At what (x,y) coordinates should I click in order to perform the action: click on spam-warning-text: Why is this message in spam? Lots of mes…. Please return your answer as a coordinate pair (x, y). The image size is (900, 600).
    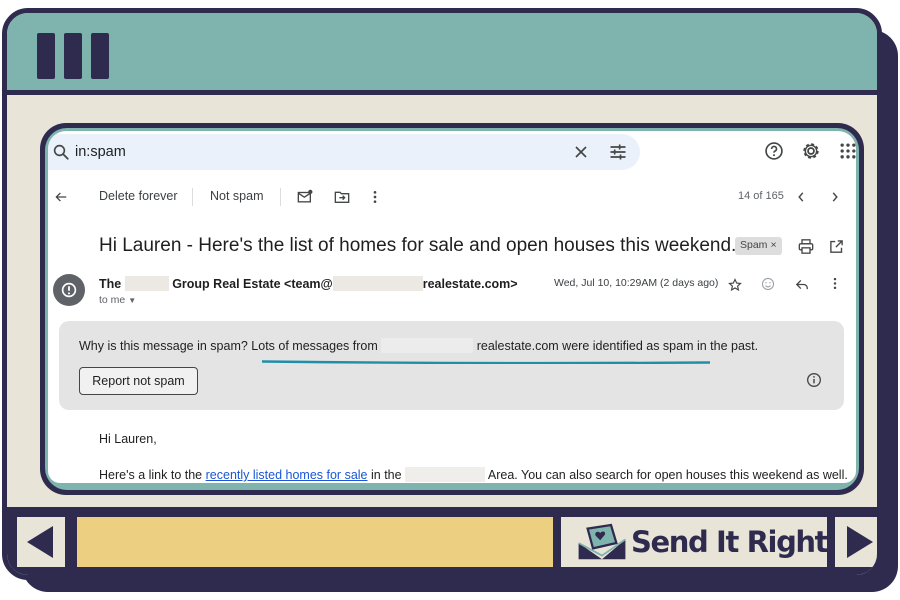
    Looking at the image, I should click on (418, 345).